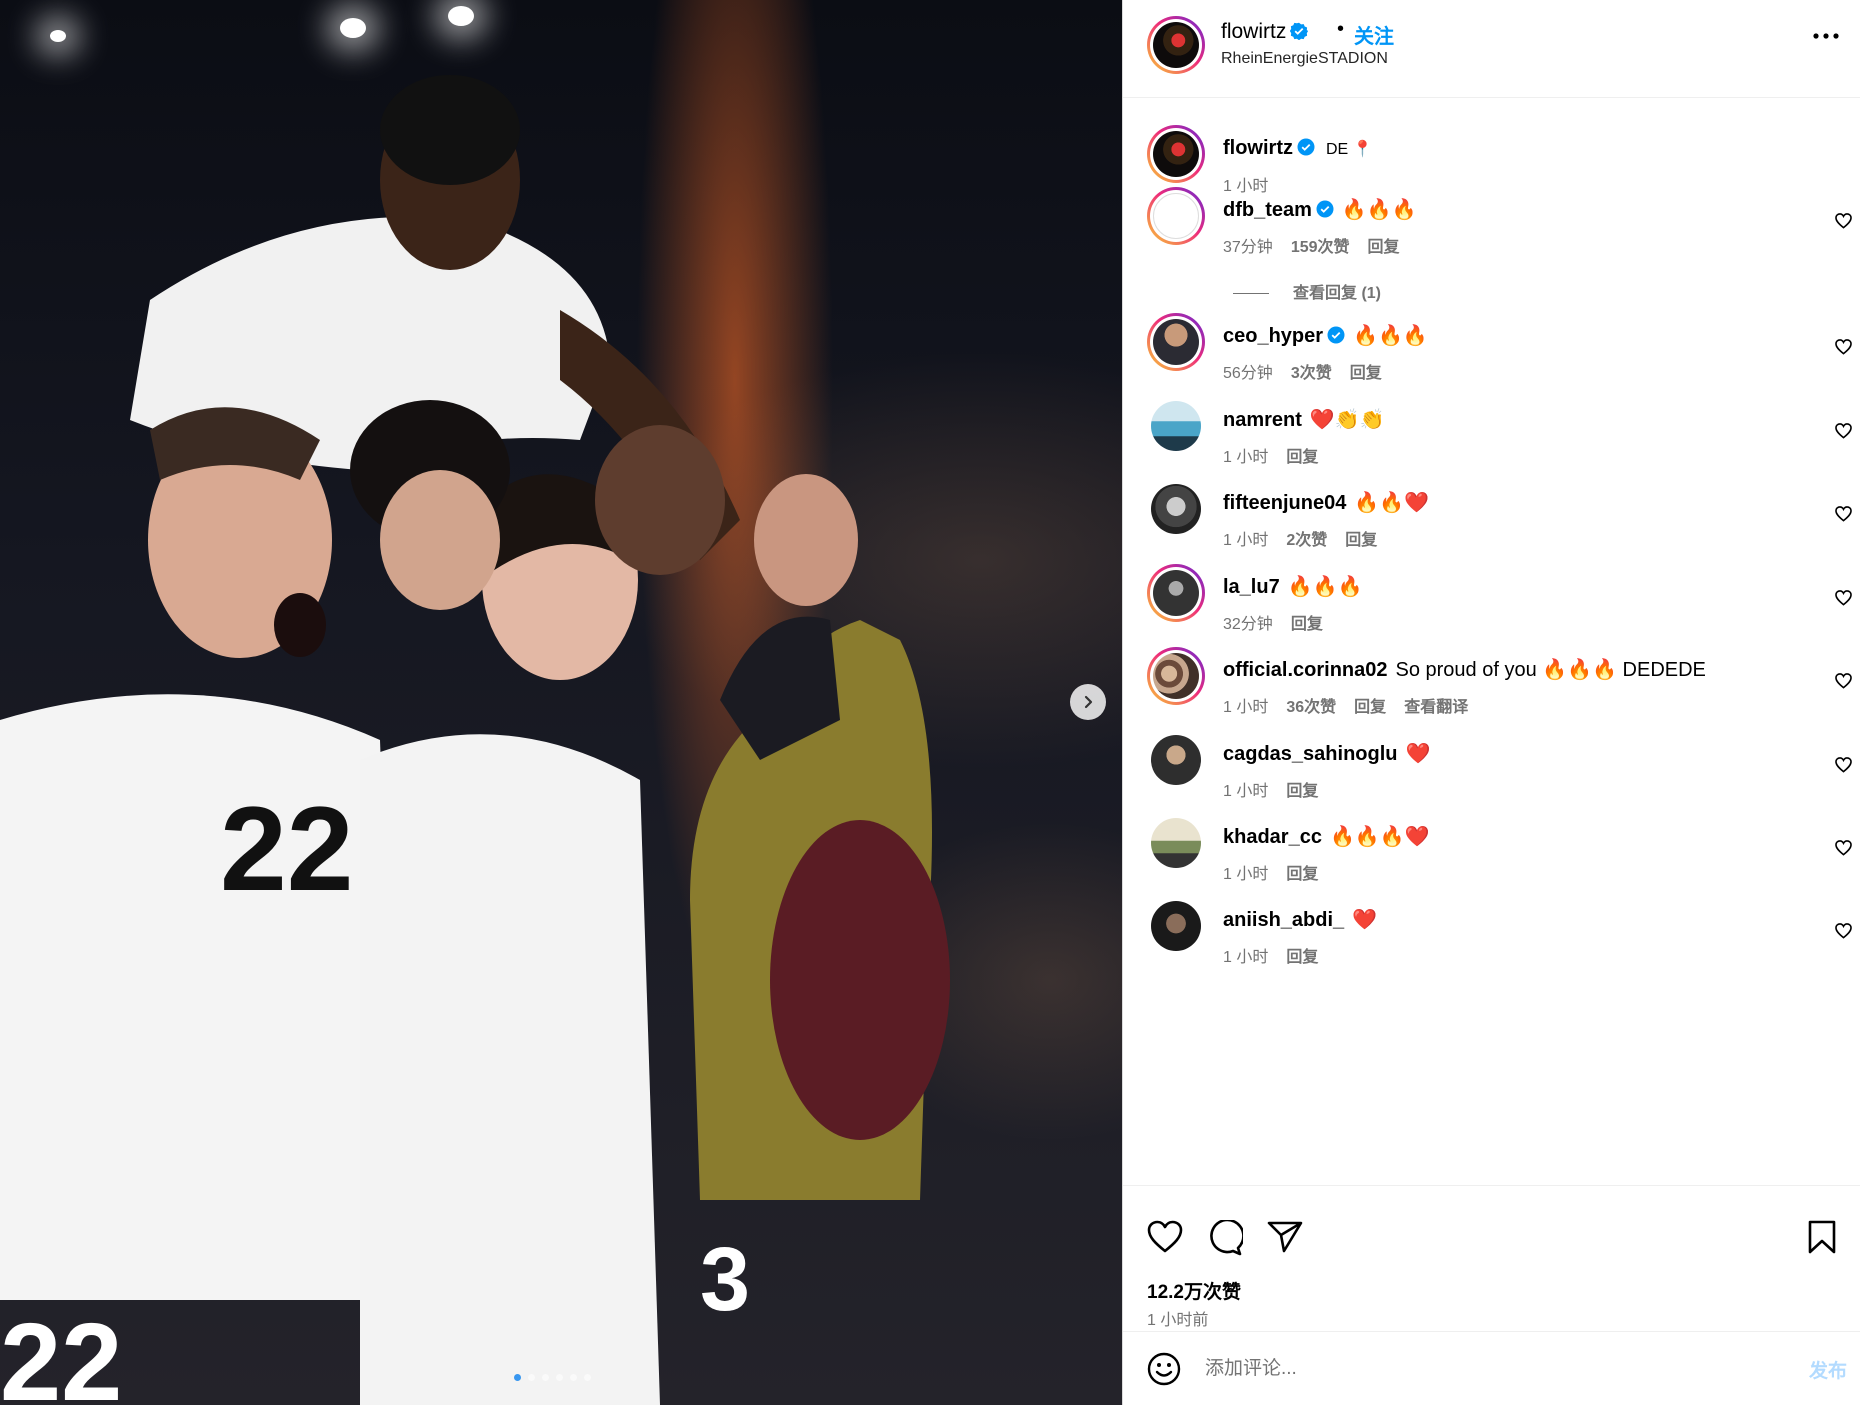 The height and width of the screenshot is (1405, 1860). I want to click on send-icon, so click(1285, 1237).